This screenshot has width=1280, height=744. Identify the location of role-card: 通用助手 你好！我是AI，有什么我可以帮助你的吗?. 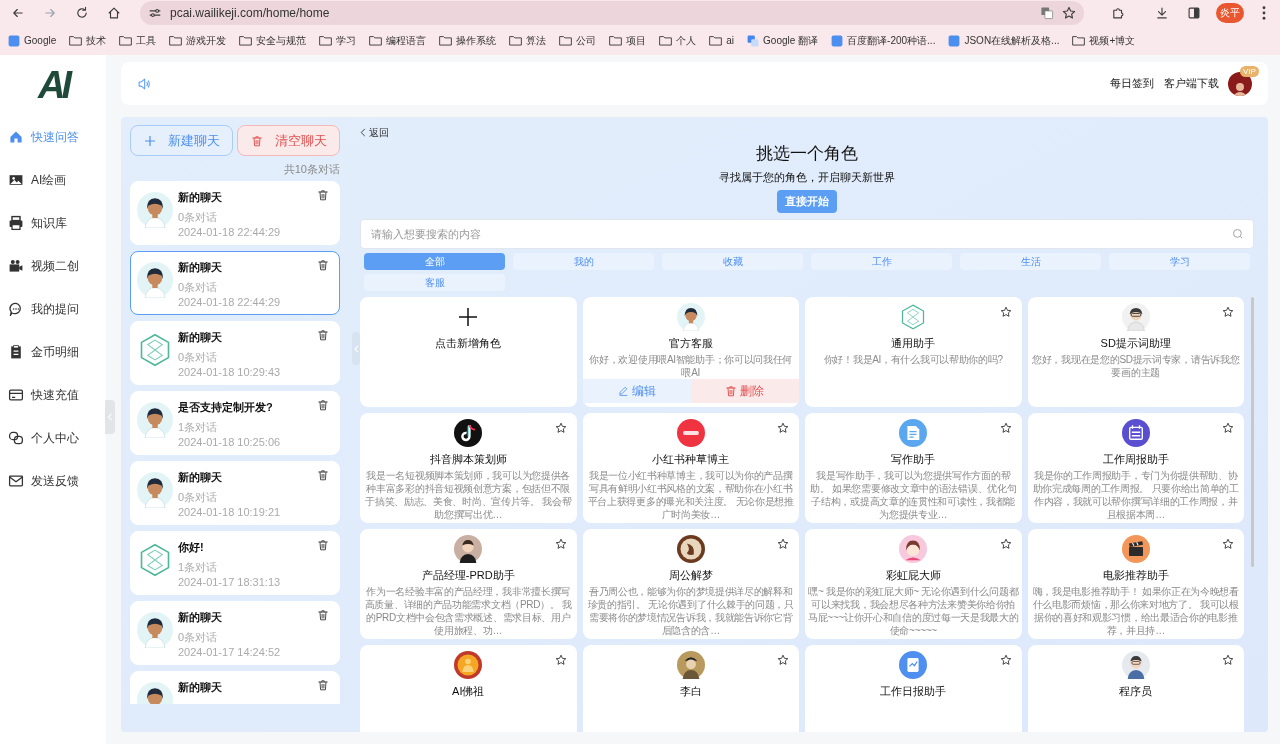
(913, 351).